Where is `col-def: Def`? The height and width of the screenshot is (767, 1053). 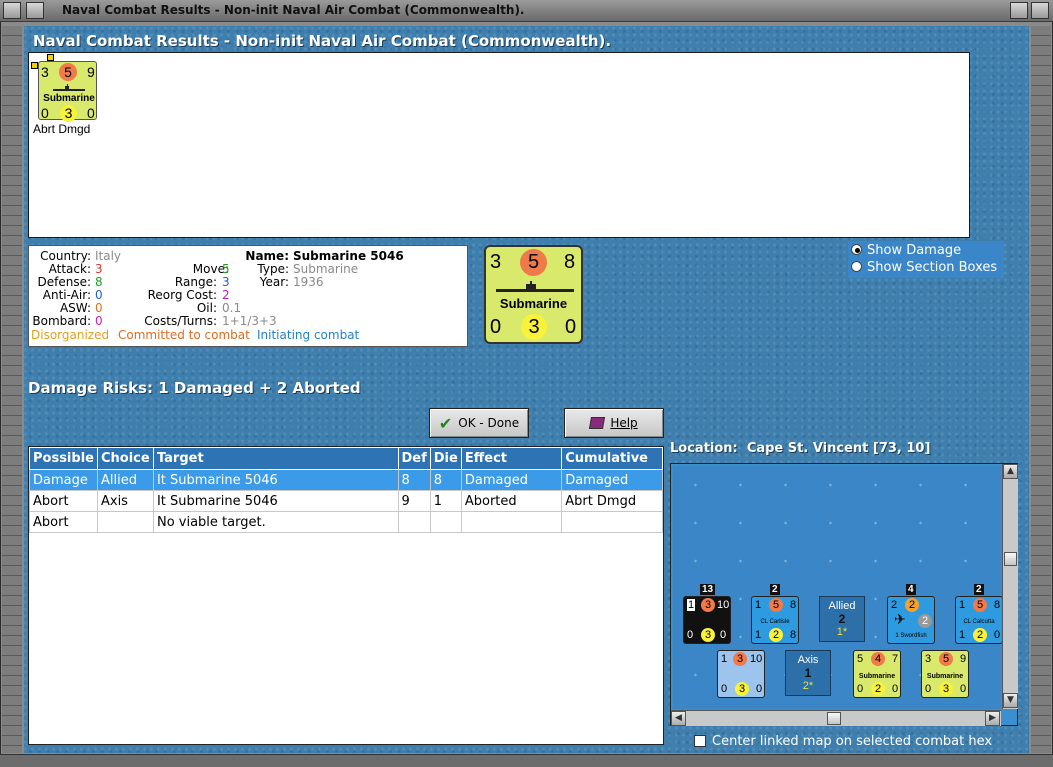 col-def: Def is located at coordinates (414, 458).